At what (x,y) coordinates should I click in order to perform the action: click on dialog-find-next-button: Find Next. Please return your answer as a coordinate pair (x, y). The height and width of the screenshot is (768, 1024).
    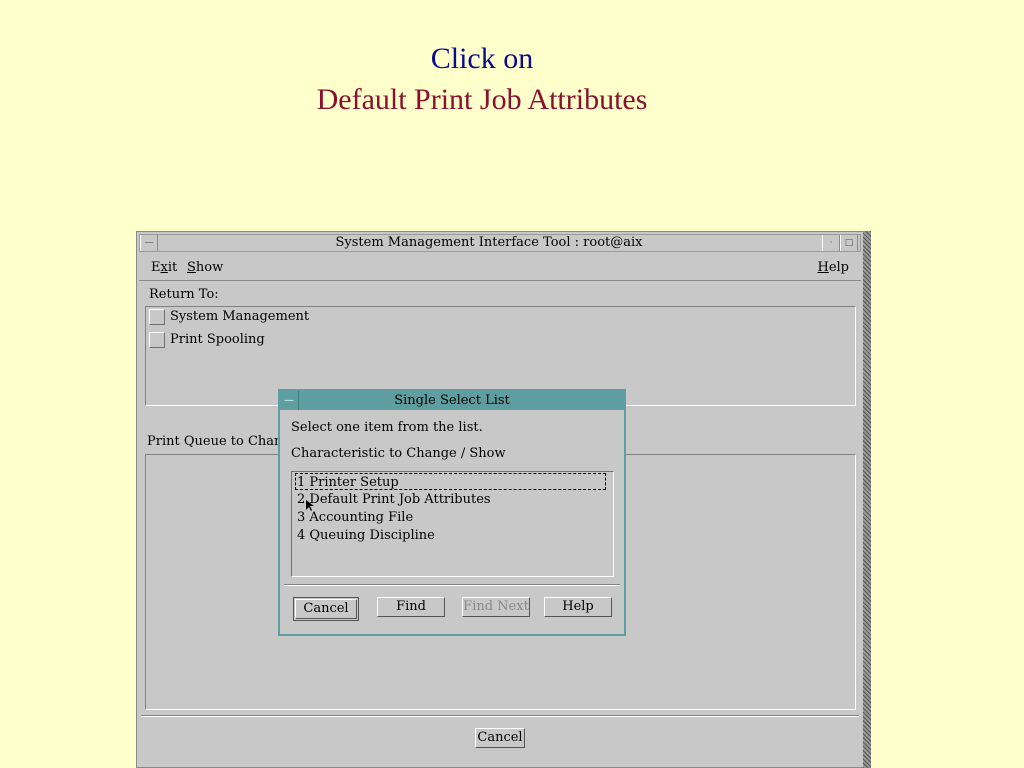
    Looking at the image, I should click on (496, 607).